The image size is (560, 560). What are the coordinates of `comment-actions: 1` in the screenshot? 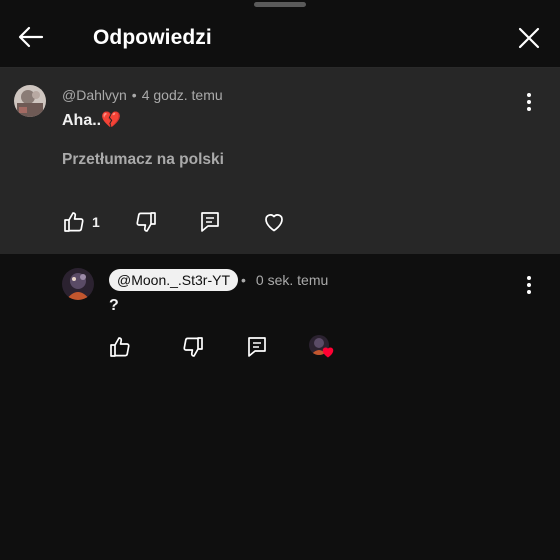 It's located at (280, 222).